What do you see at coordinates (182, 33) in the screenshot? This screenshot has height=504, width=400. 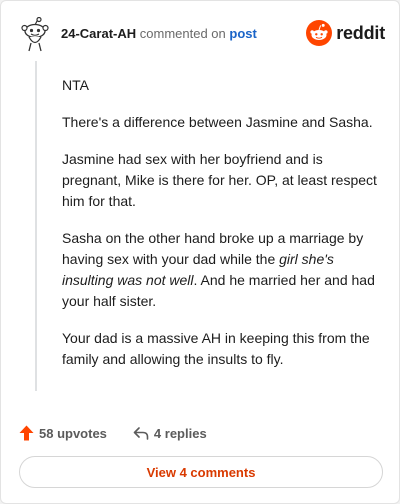 I see `action-text: commented on` at bounding box center [182, 33].